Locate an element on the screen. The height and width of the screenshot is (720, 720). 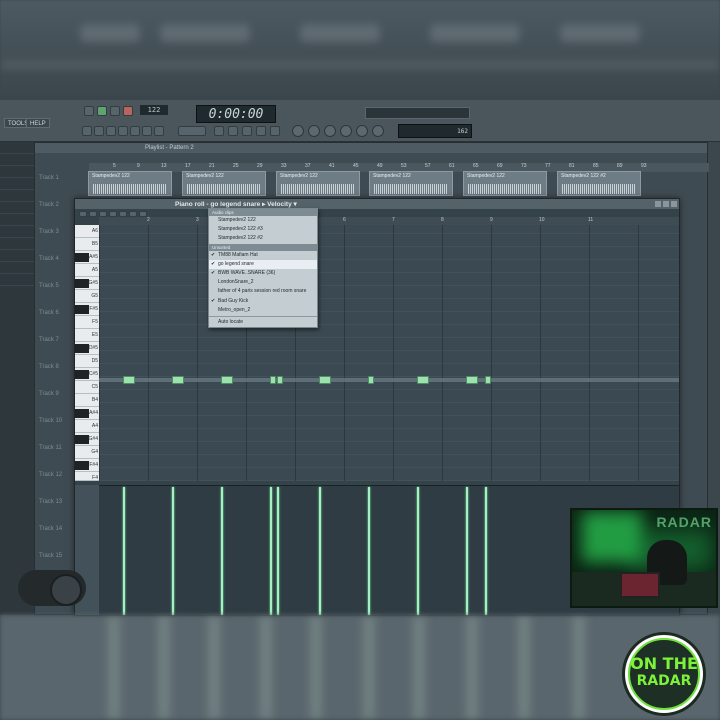
step-edit-icon is located at coordinates (135, 131).